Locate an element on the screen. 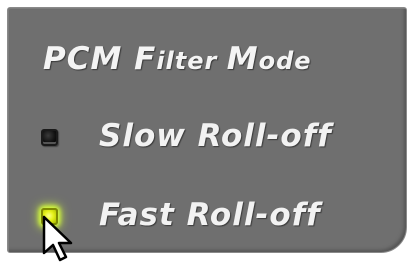 This screenshot has height=263, width=418. title-part: M is located at coordinates (242, 59).